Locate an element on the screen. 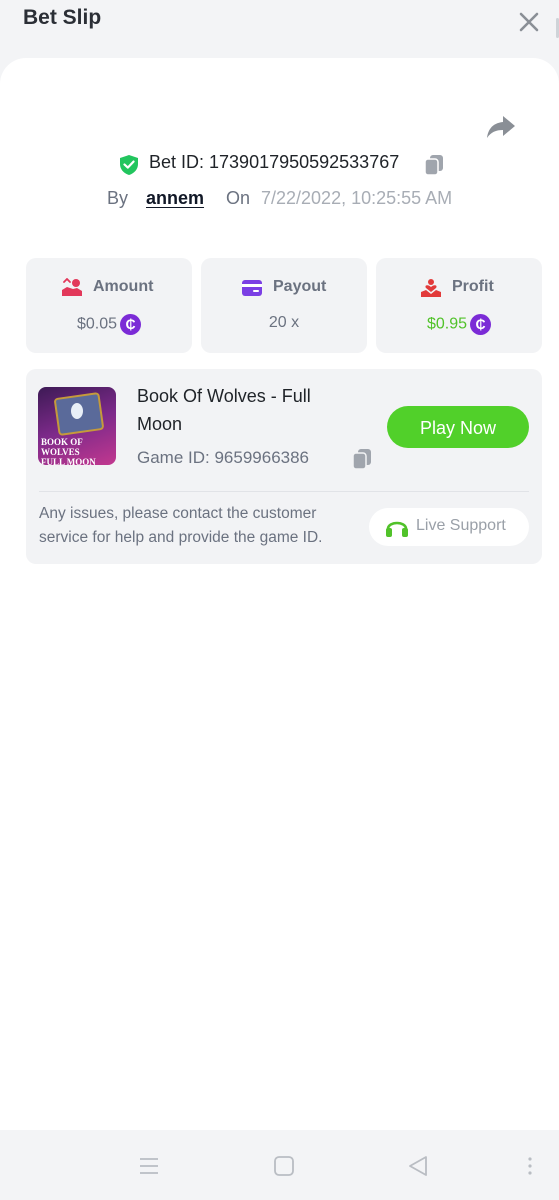 This screenshot has width=559, height=1200. payout-card: Payout 20 x is located at coordinates (284, 305).